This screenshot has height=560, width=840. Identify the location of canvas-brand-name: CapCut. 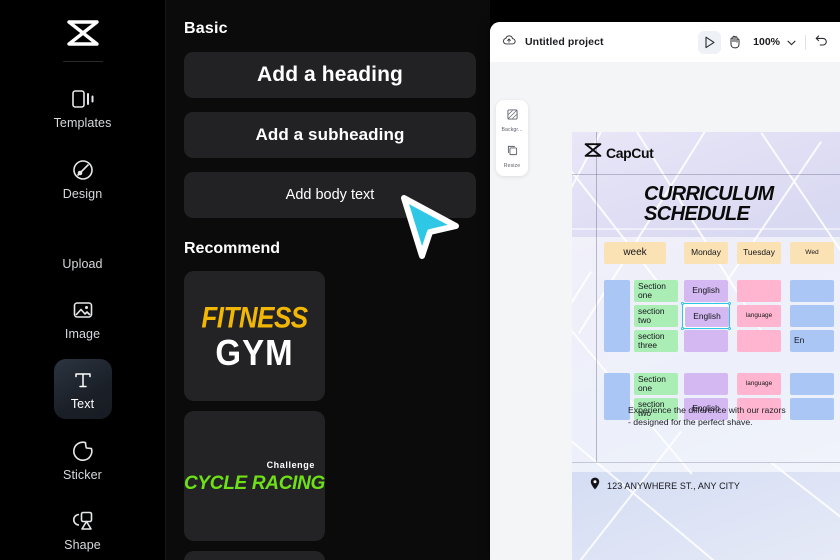
(630, 152).